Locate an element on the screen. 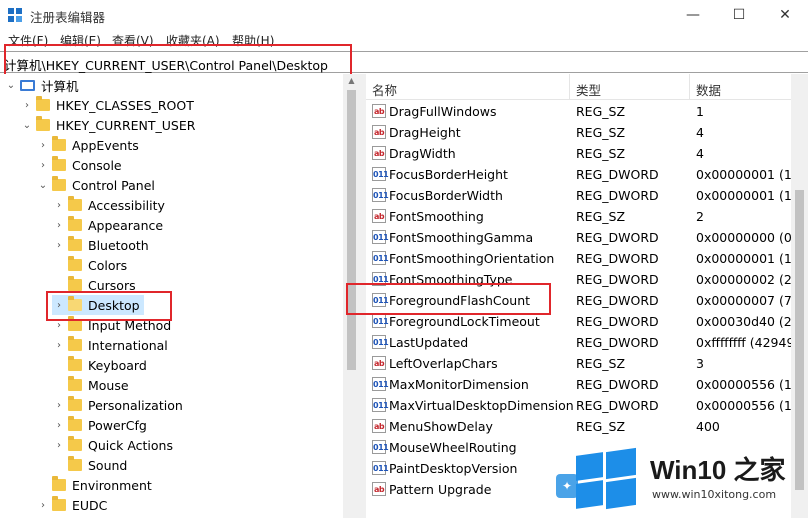 Image resolution: width=808 pixels, height=518 pixels. tree-item-personalization: › Personalization is located at coordinates (117, 405).